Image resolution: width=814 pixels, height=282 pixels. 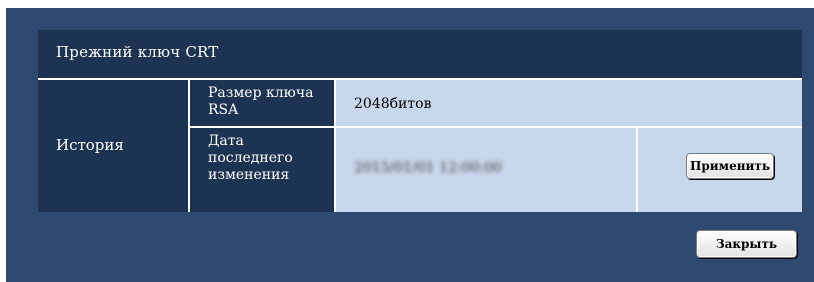 I want to click on last-modified-label-cell: Дата последнего изменения, so click(x=263, y=170).